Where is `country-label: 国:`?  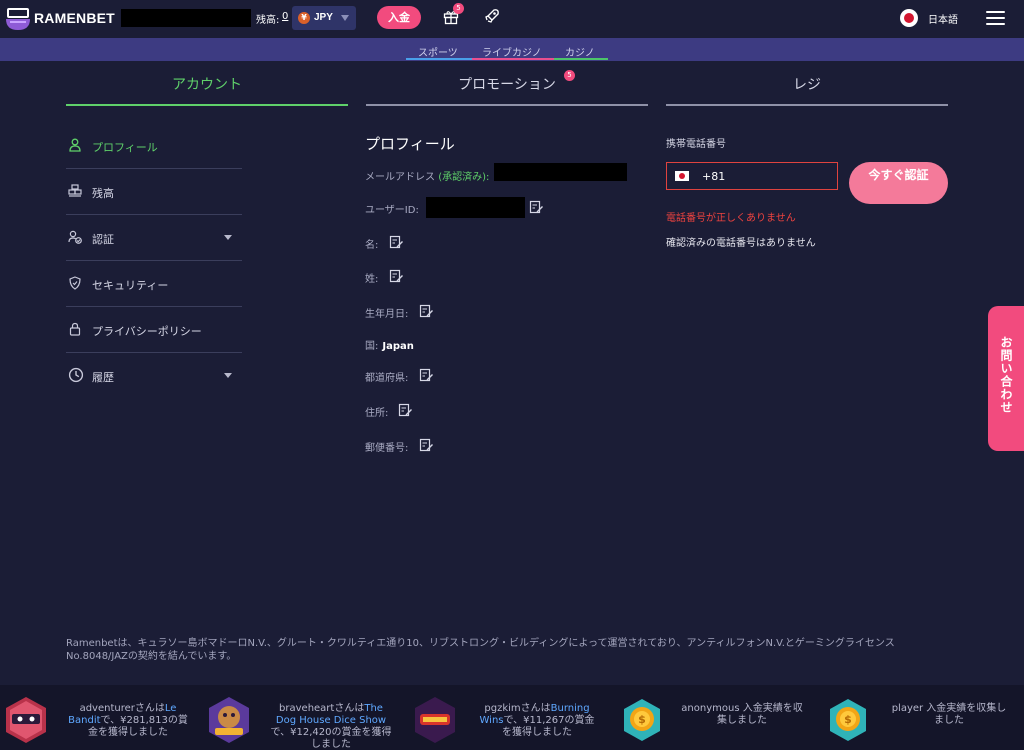 country-label: 国: is located at coordinates (372, 346).